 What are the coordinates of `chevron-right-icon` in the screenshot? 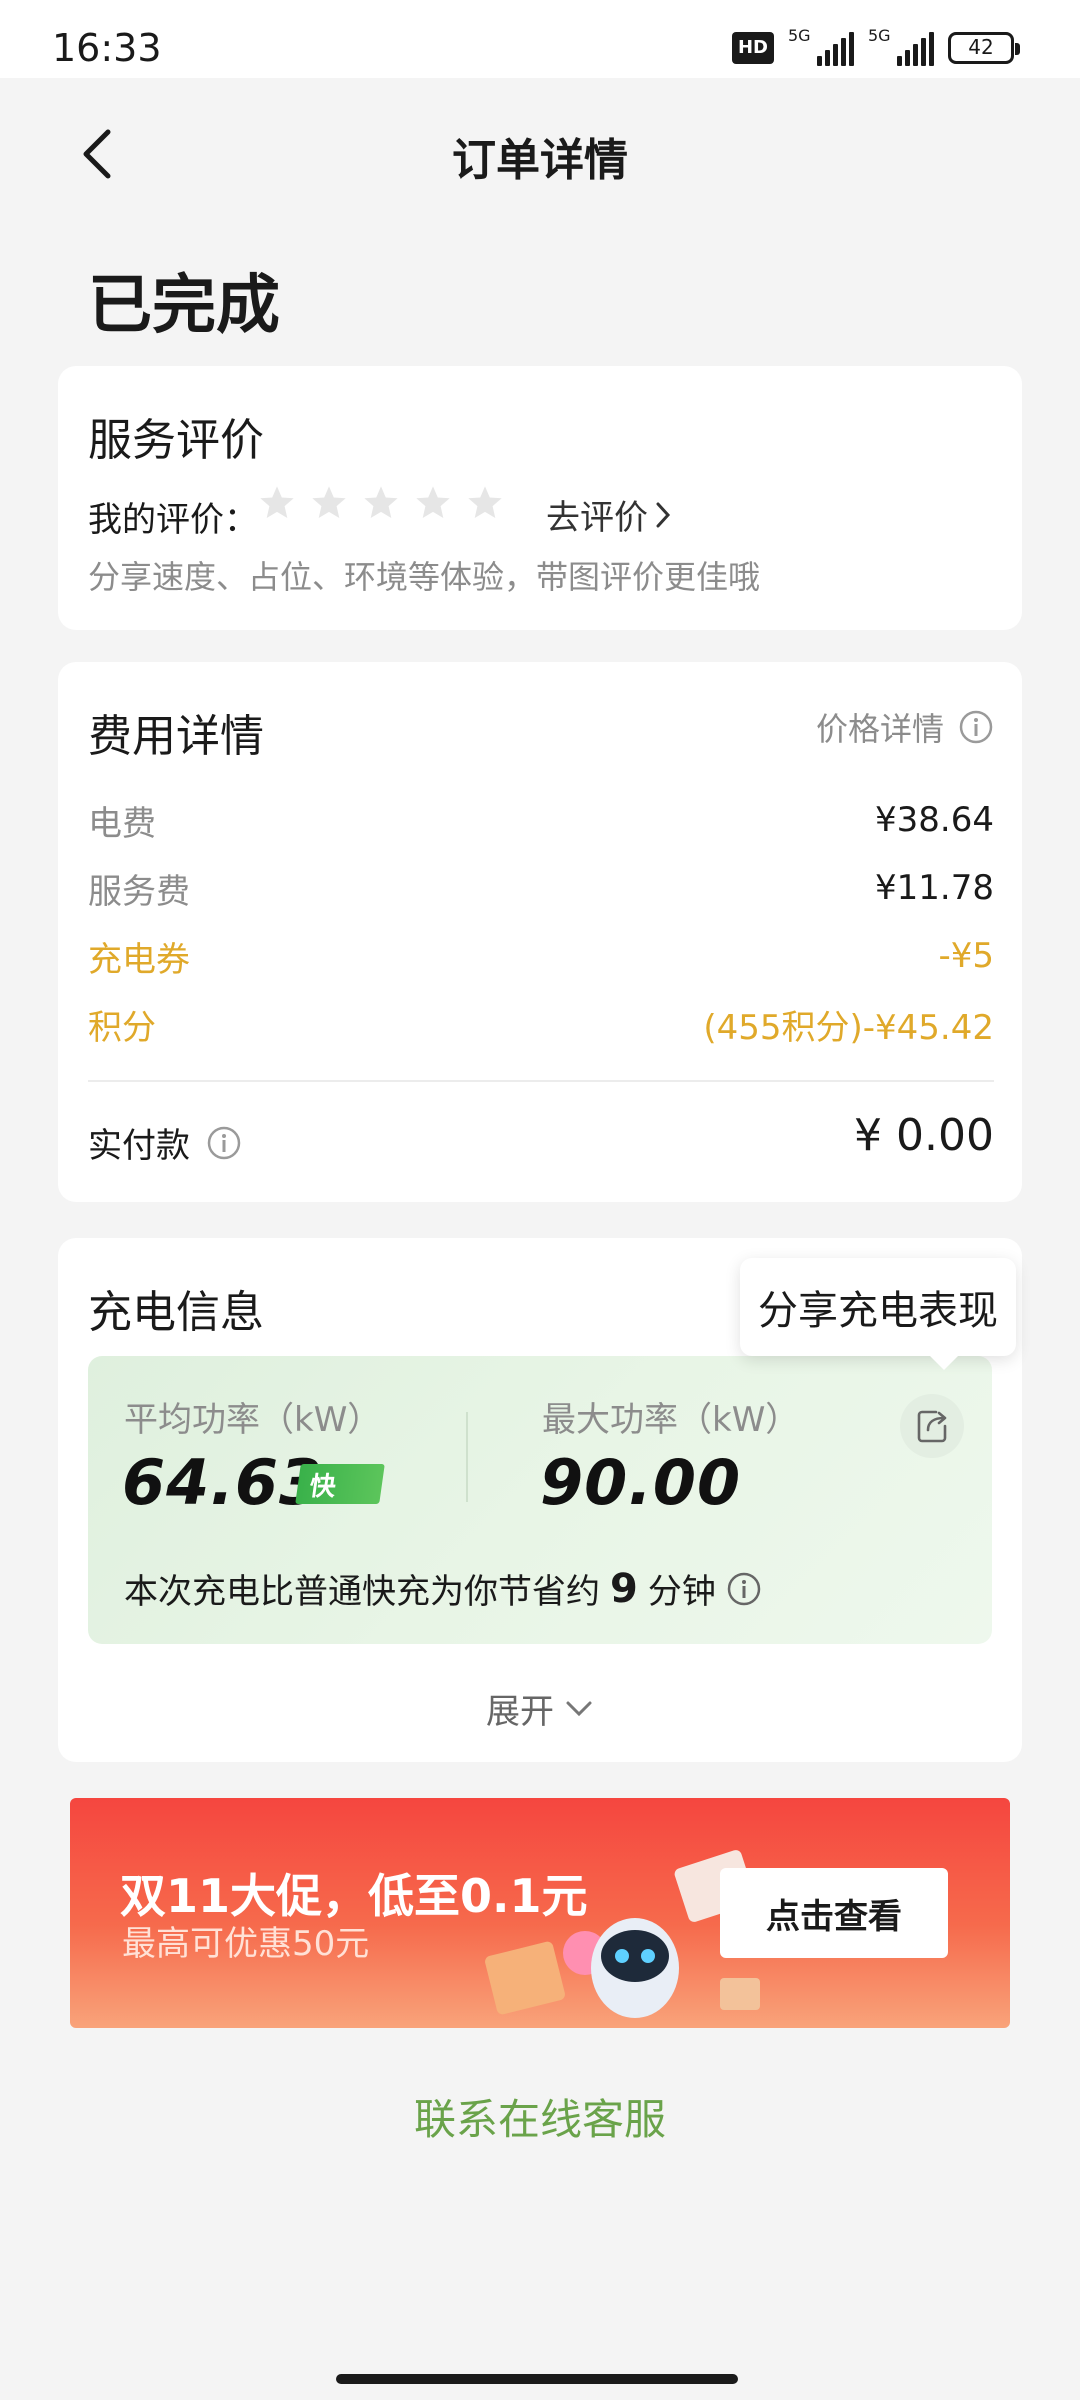 It's located at (663, 514).